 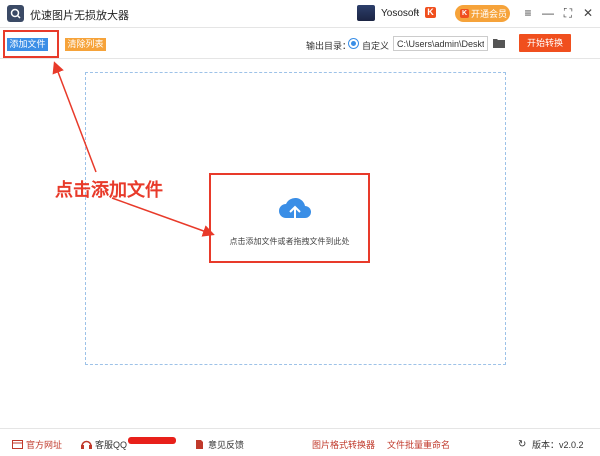 What do you see at coordinates (418, 444) in the screenshot?
I see `batch-rename-link: 文件批量重命名` at bounding box center [418, 444].